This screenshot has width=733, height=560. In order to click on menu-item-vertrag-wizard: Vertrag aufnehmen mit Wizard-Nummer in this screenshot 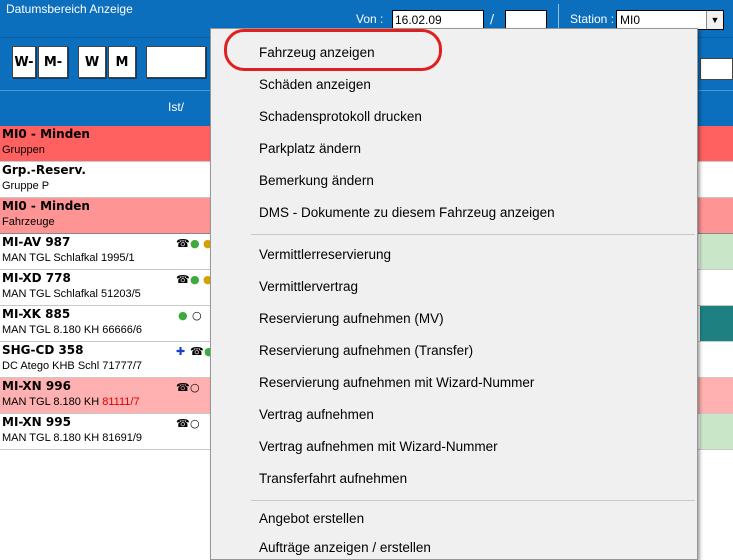, I will do `click(454, 447)`.